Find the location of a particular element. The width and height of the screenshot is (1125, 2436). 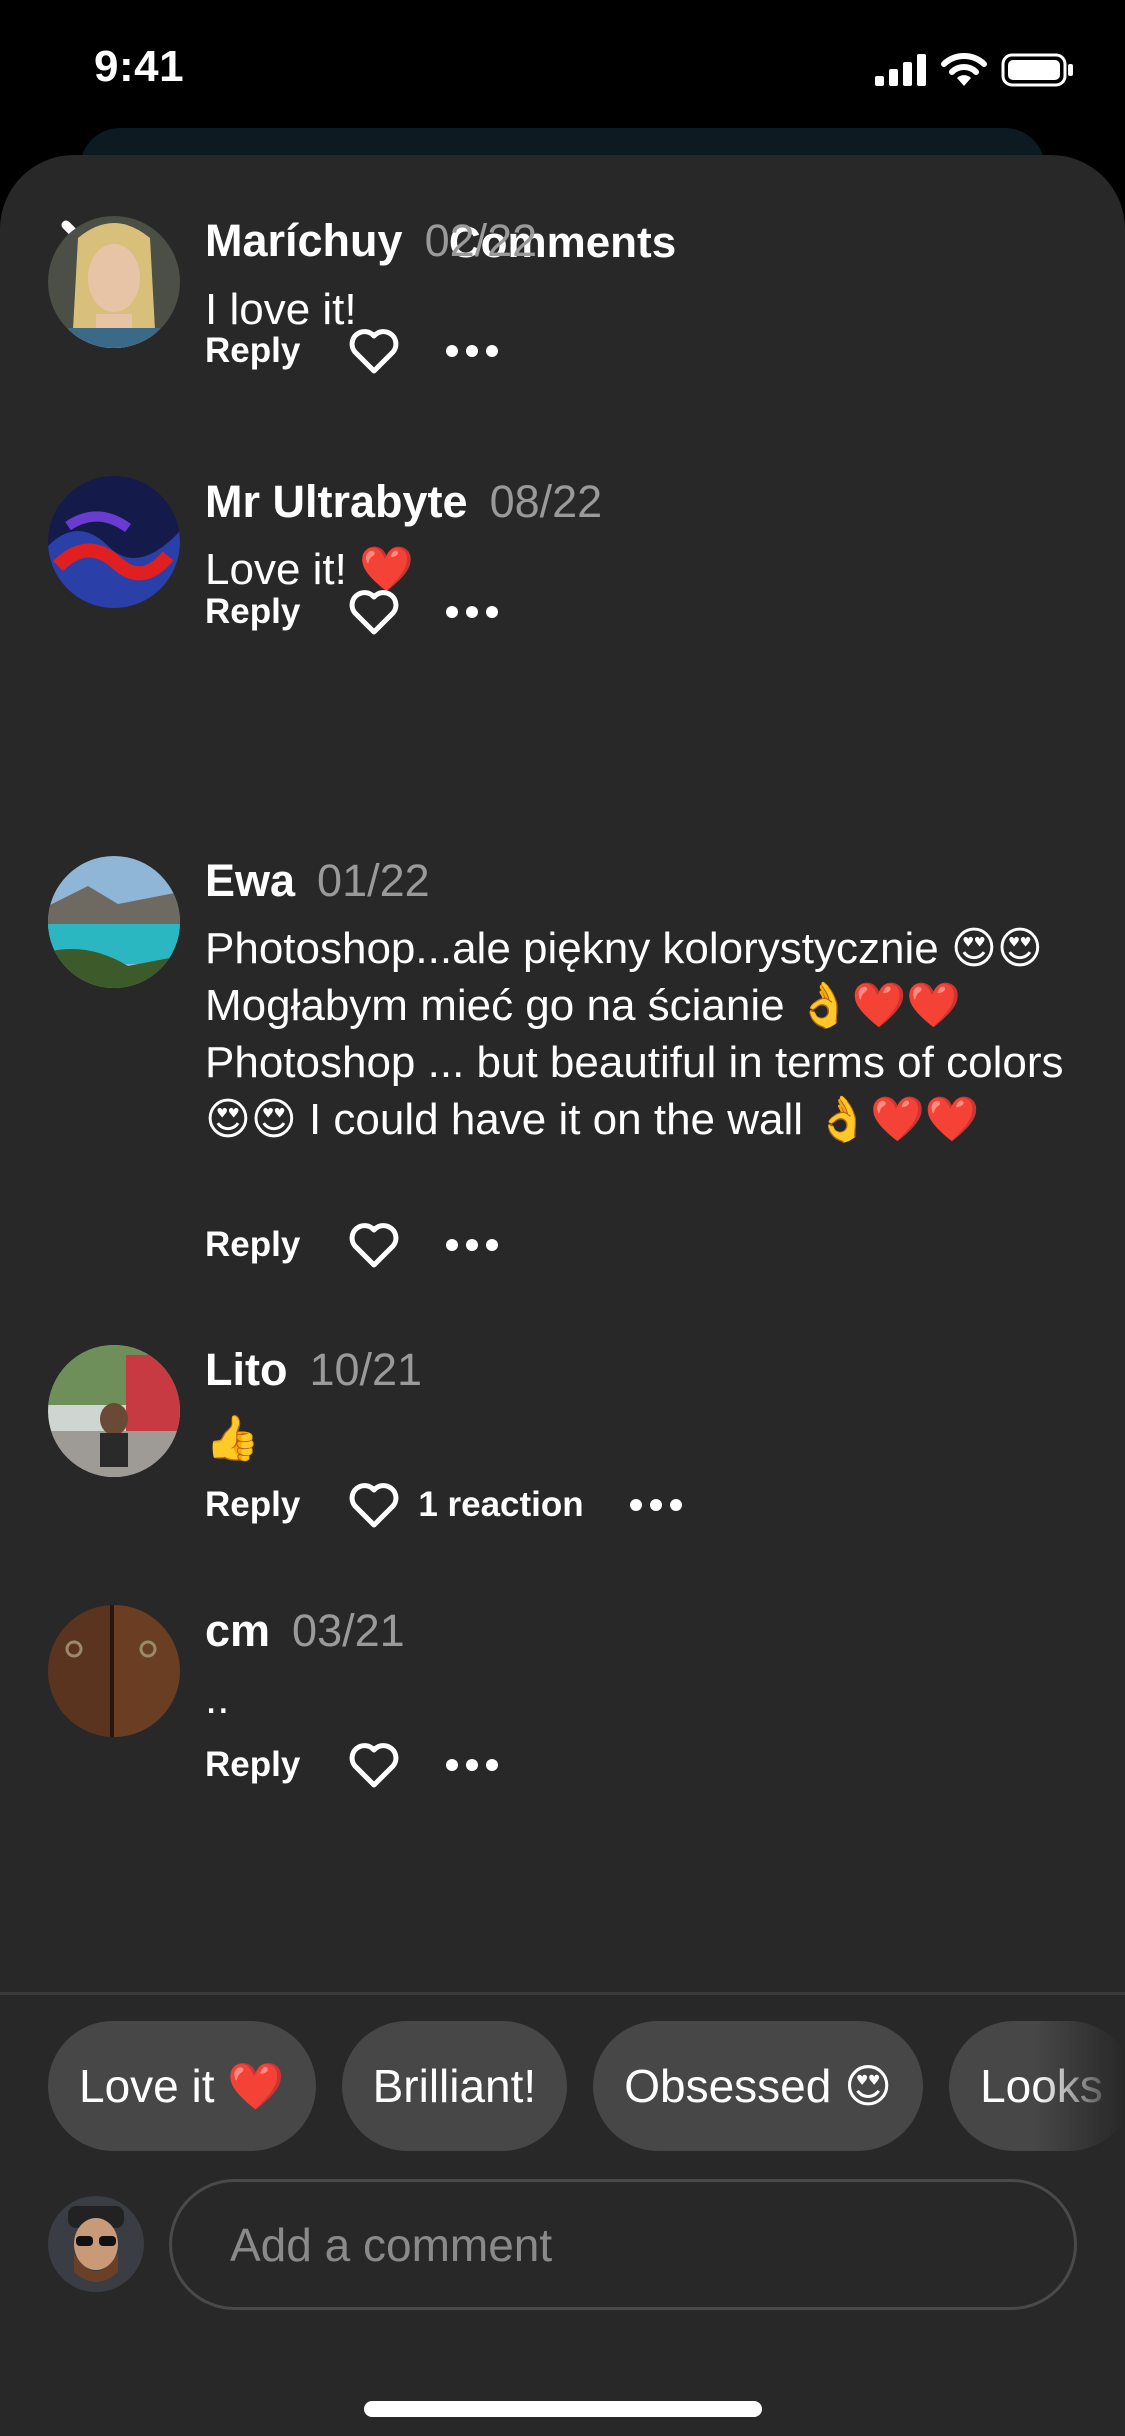

status-time: 9:41 is located at coordinates (139, 66).